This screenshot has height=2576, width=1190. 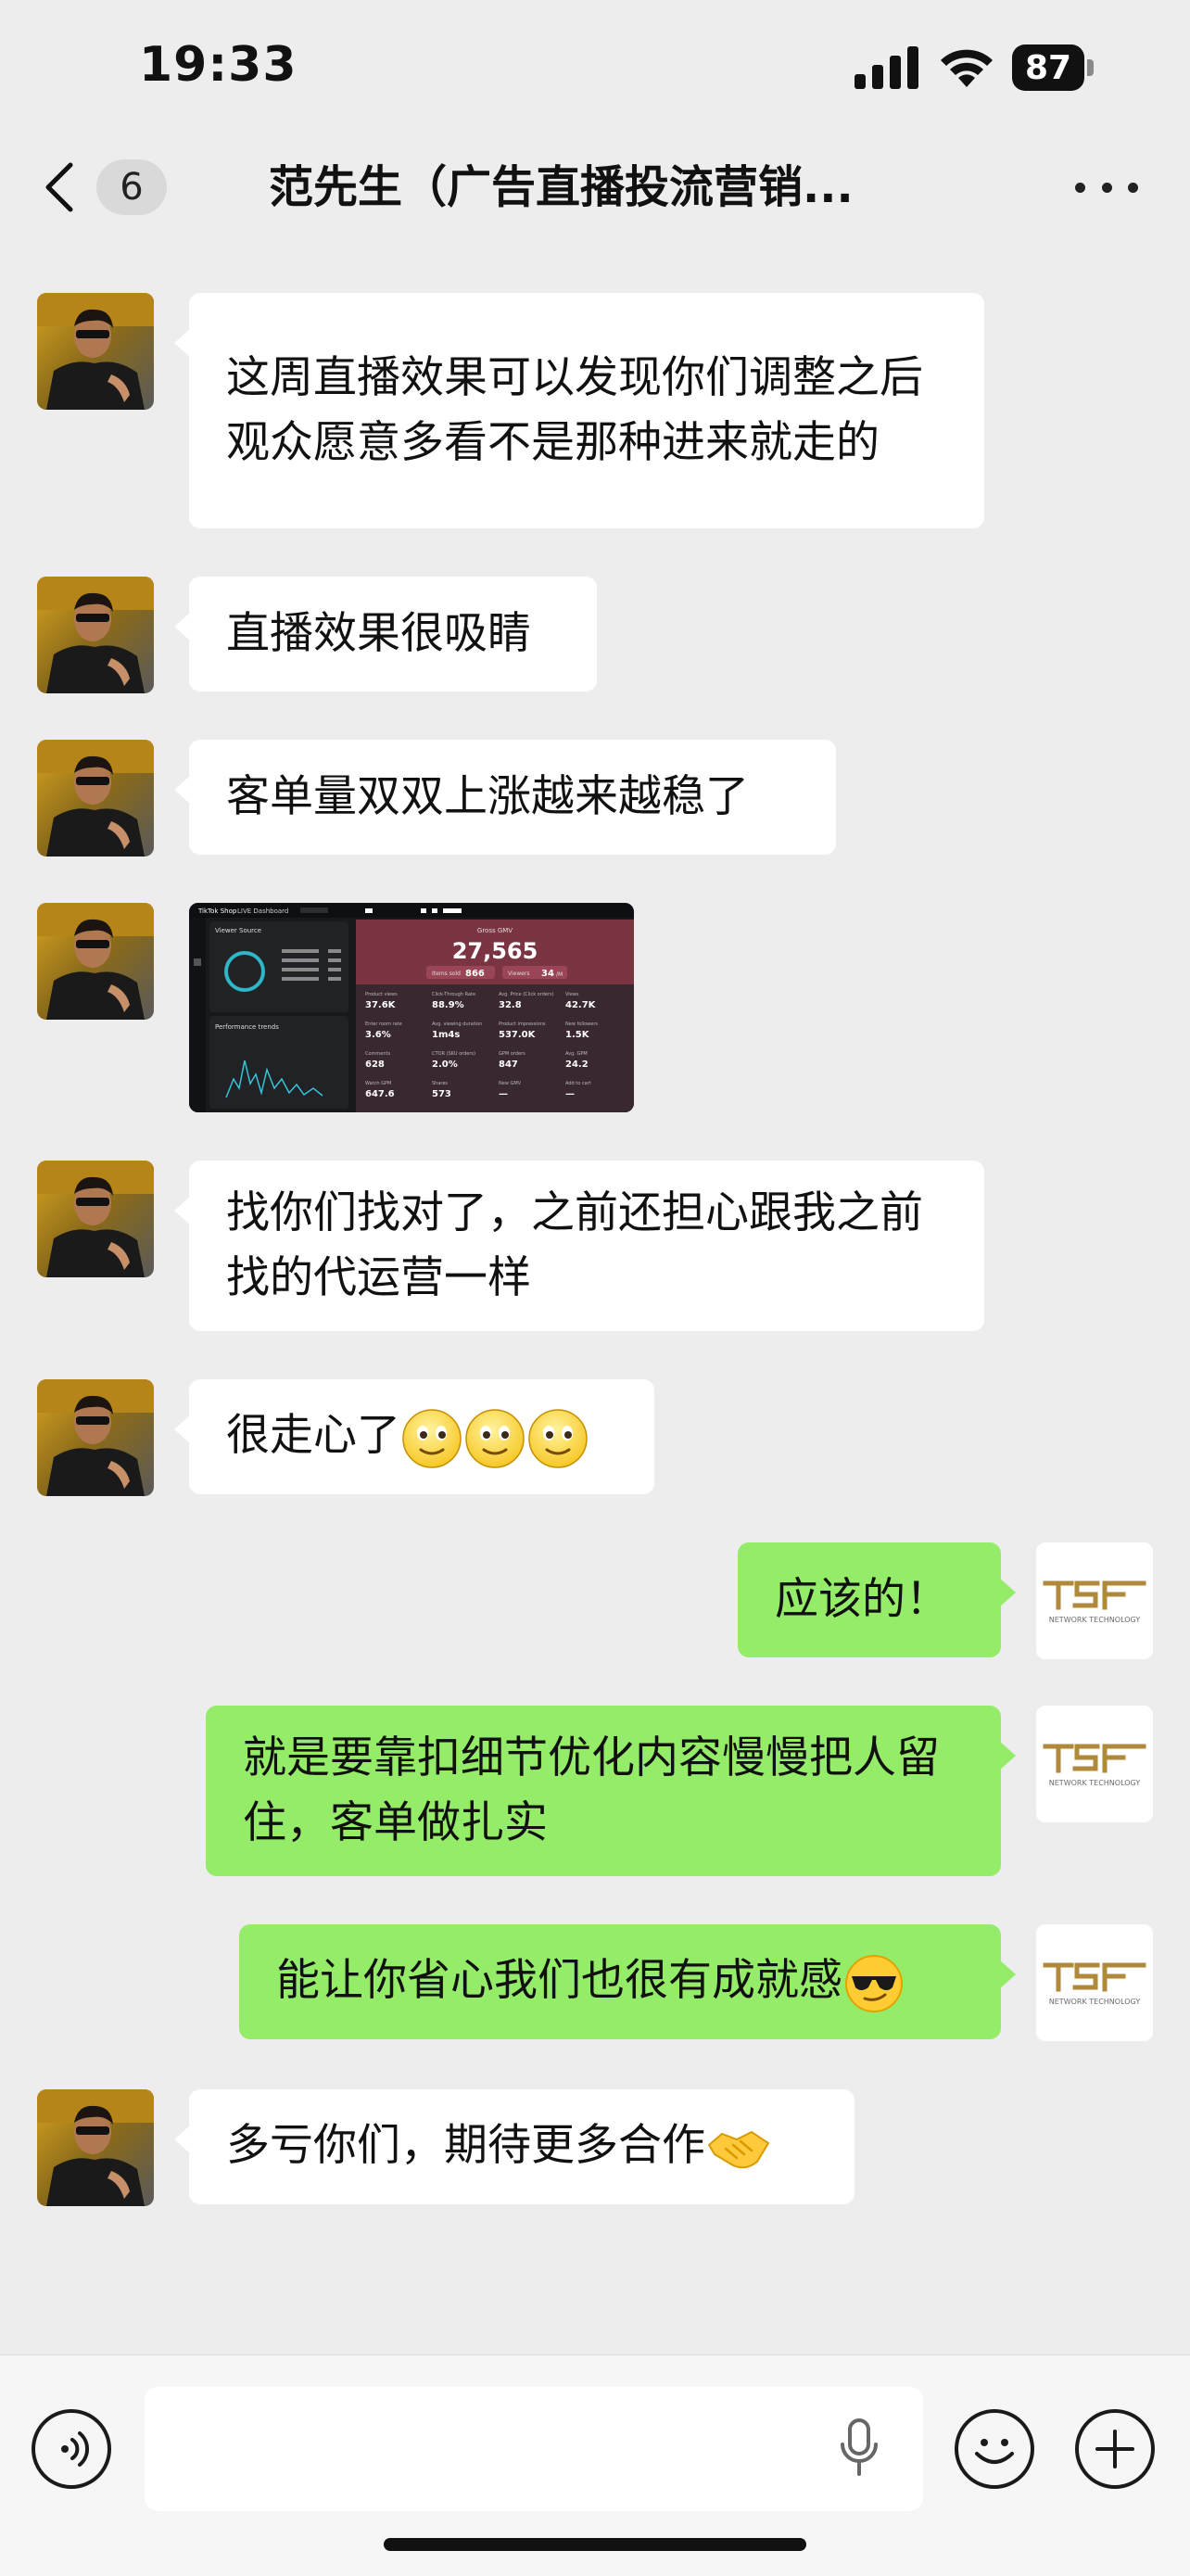 What do you see at coordinates (559, 974) in the screenshot?
I see `chip-viewers-unit: /M` at bounding box center [559, 974].